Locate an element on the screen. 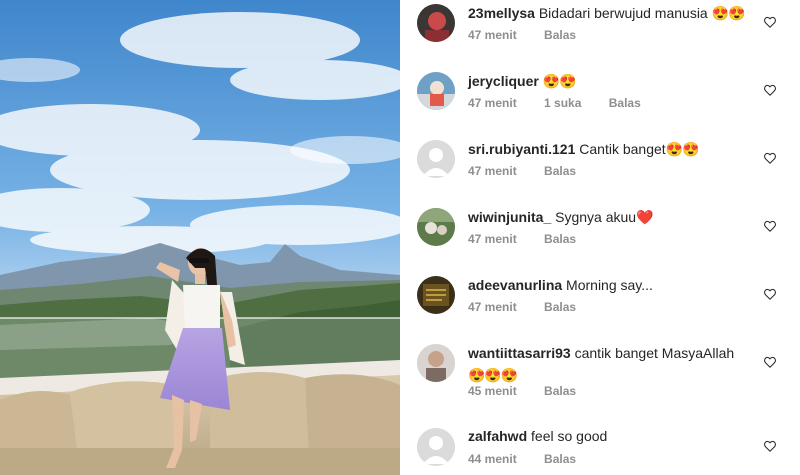 The width and height of the screenshot is (800, 475). comment-username: 23mellysa is located at coordinates (501, 13).